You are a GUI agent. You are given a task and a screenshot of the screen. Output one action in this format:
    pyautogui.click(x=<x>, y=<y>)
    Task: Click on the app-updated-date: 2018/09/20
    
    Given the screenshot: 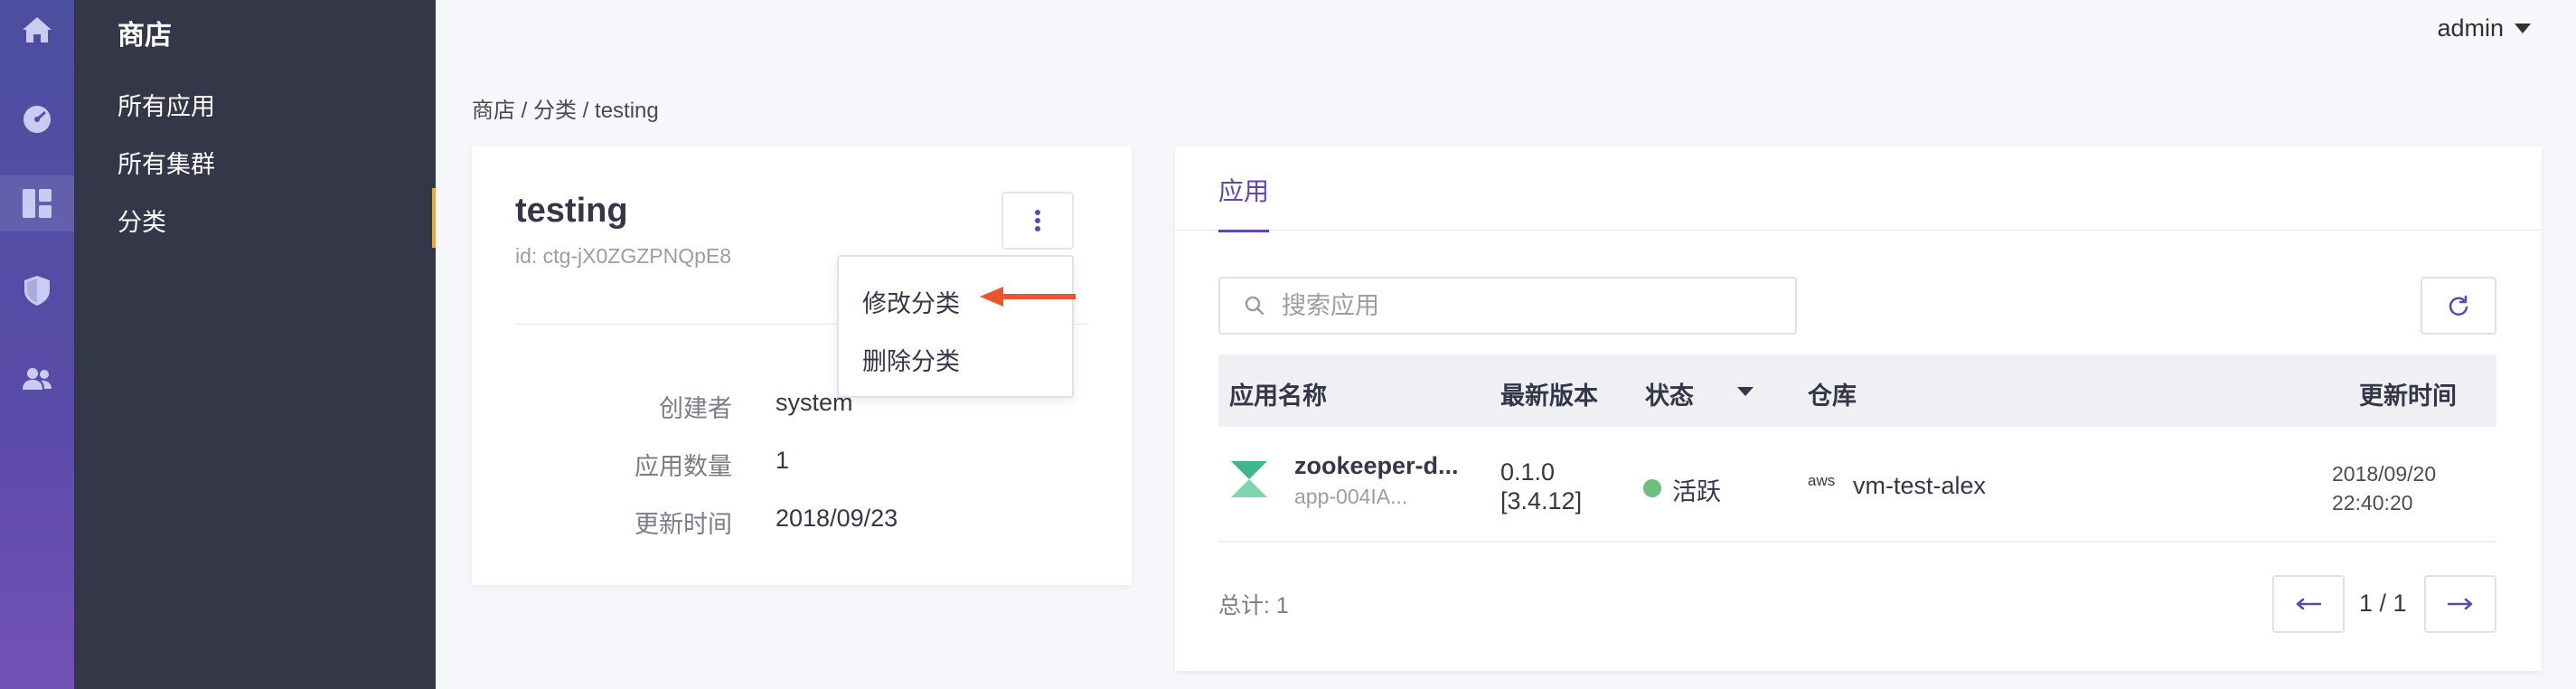 What is the action you would take?
    pyautogui.click(x=2385, y=474)
    